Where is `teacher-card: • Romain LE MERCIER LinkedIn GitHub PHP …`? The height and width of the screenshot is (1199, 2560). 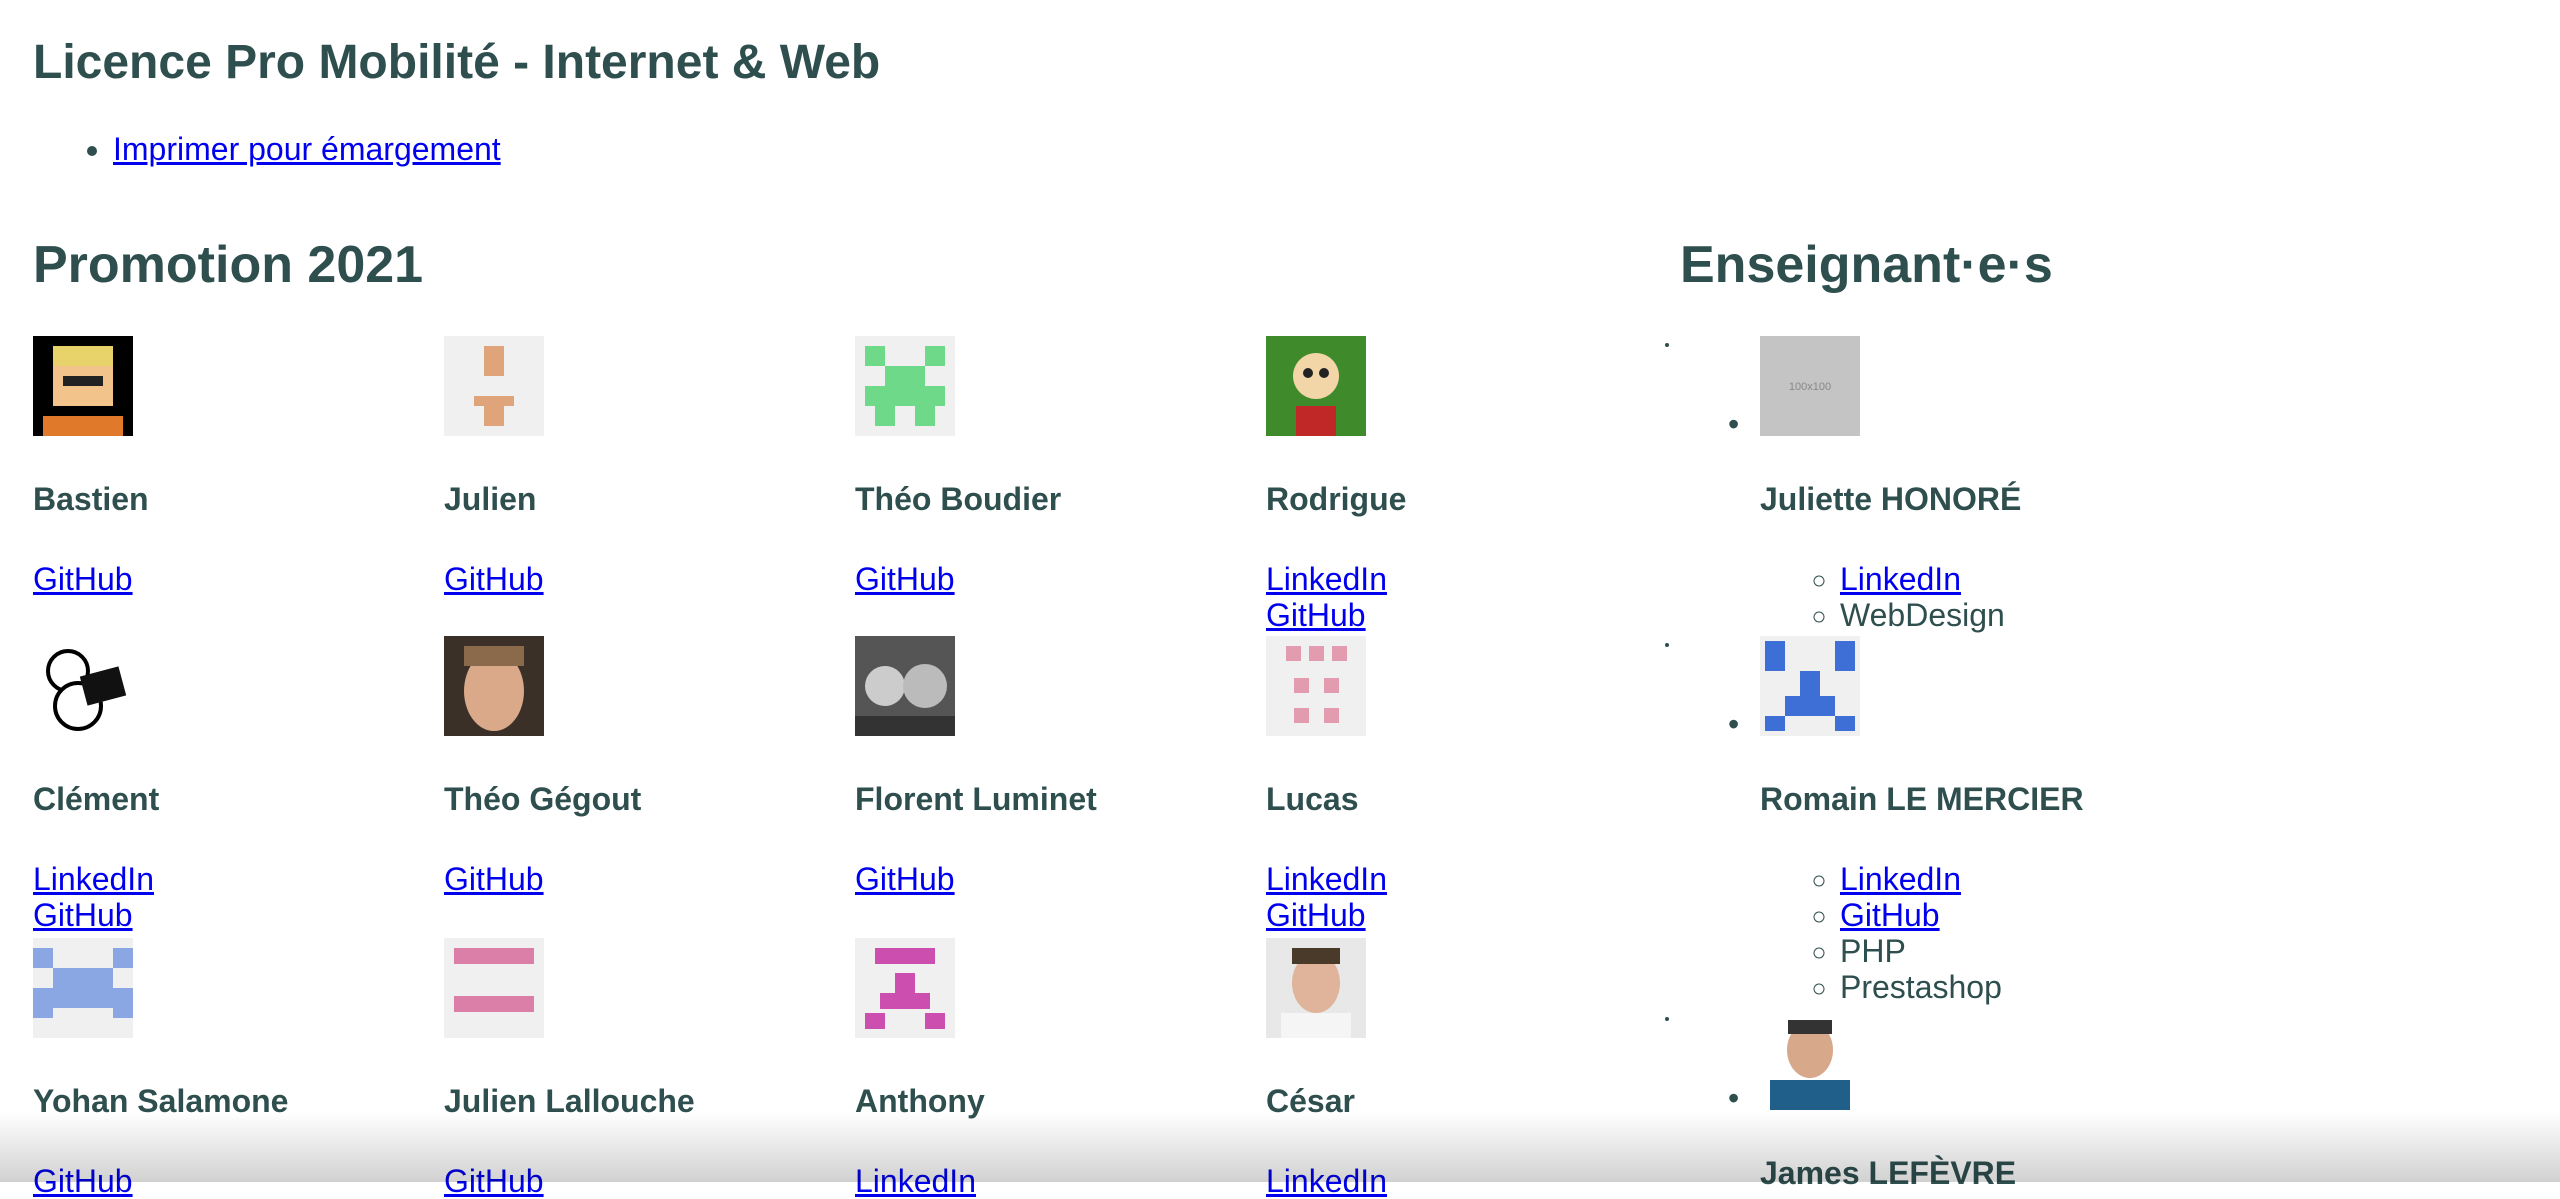
teacher-card: • Romain LE MERCIER LinkedIn GitHub PHP … is located at coordinates (1980, 820).